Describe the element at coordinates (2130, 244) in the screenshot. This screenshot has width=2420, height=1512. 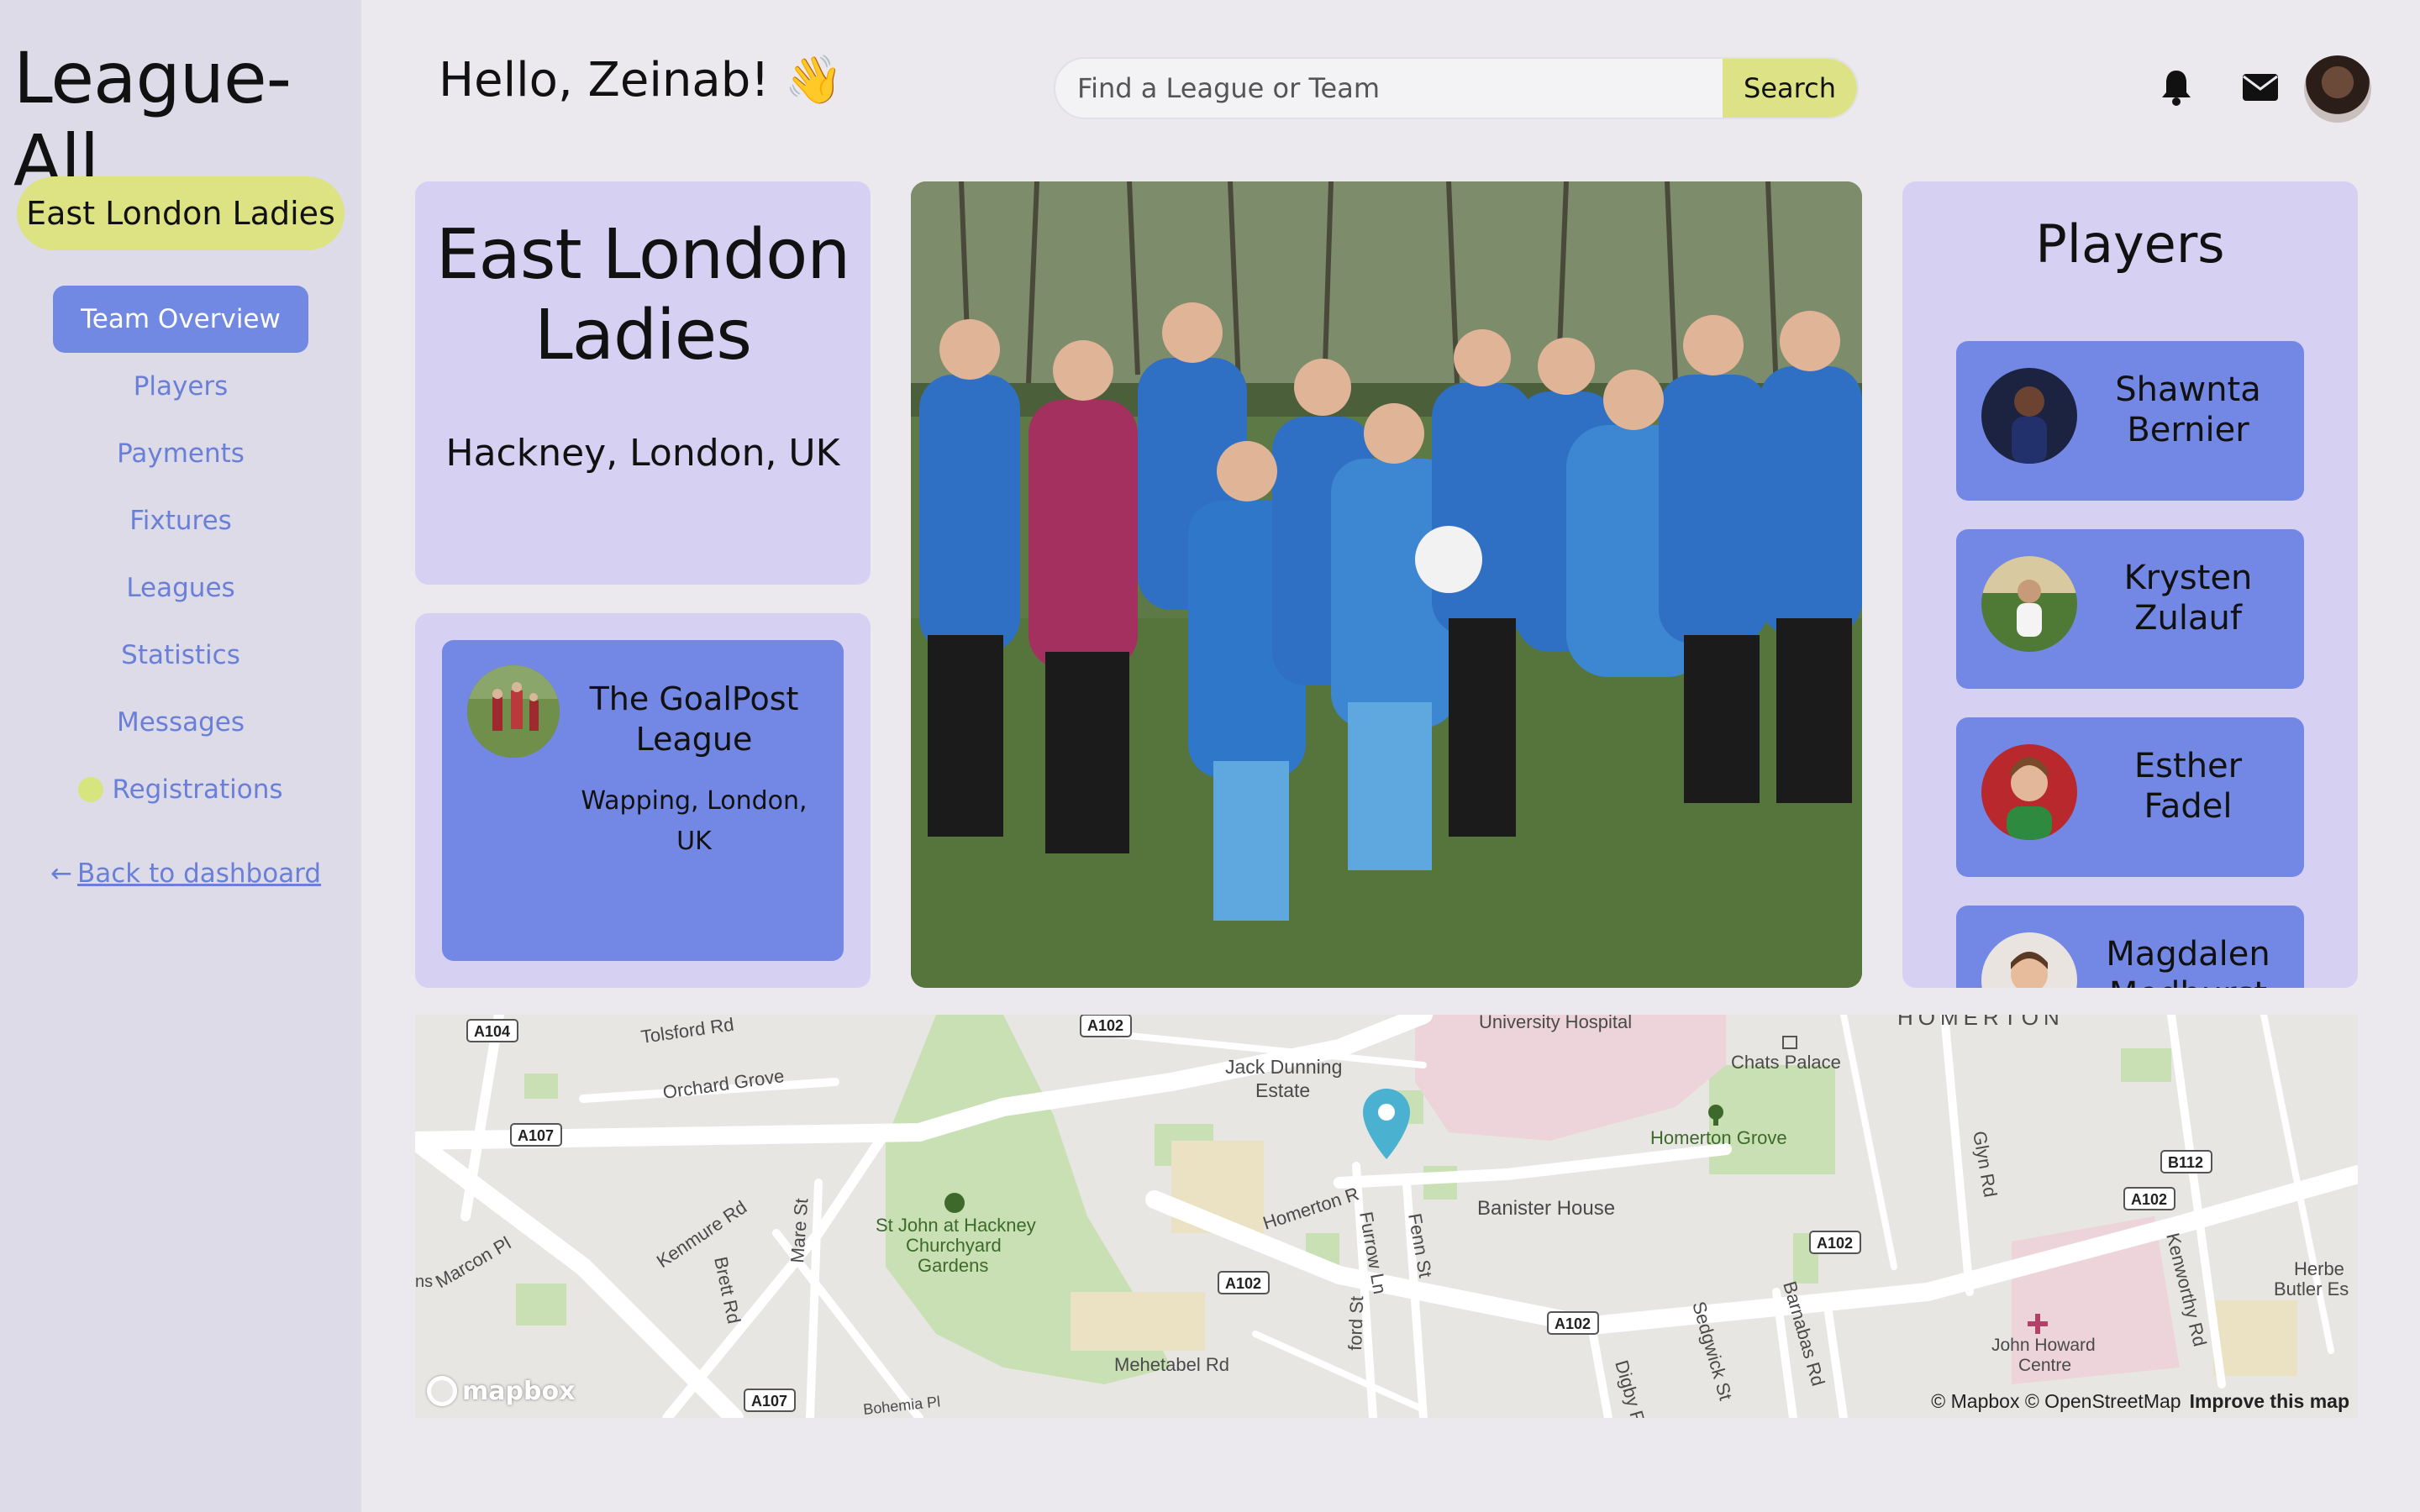
I see `players-title: Players` at that location.